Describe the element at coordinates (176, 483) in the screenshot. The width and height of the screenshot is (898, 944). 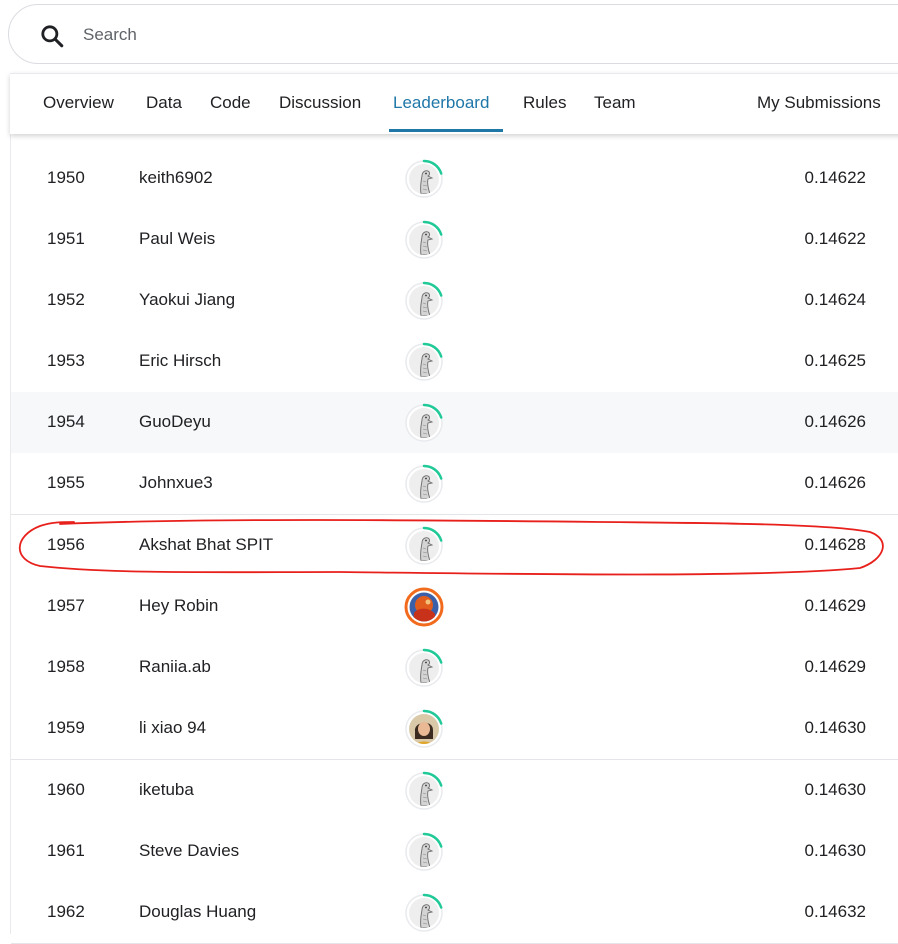
I see `team-name-link: Johnxue3` at that location.